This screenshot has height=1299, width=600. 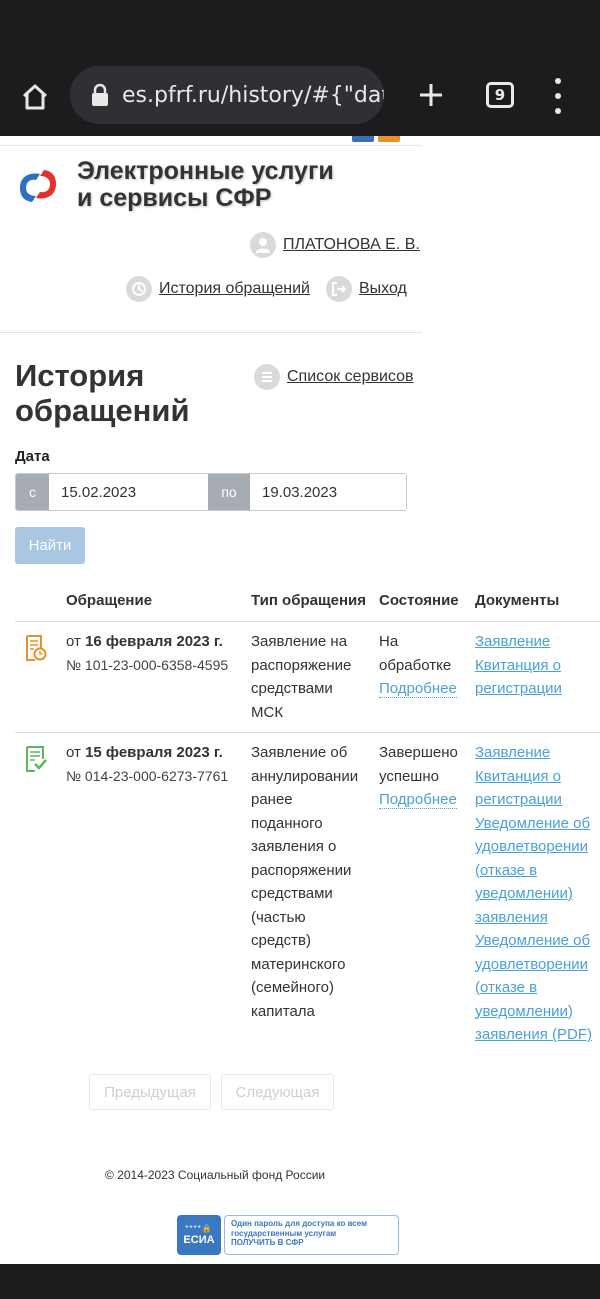 What do you see at coordinates (211, 332) in the screenshot?
I see `header-divider` at bounding box center [211, 332].